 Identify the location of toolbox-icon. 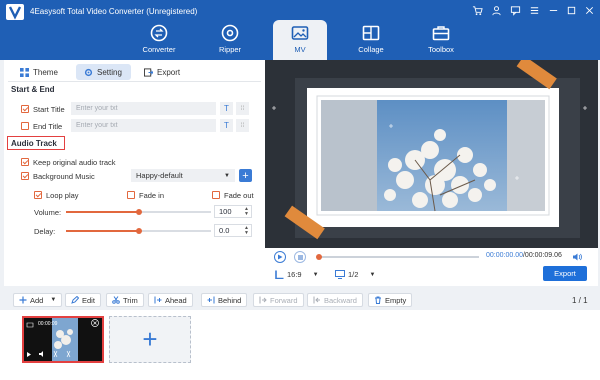
(441, 33).